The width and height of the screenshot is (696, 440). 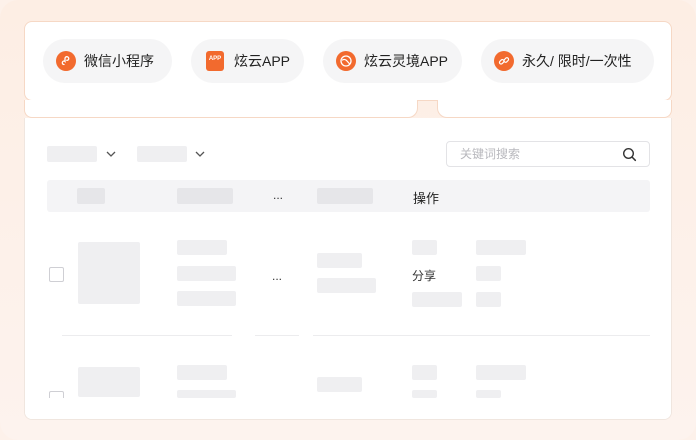 What do you see at coordinates (119, 61) in the screenshot?
I see `feature-label: 微信小程序` at bounding box center [119, 61].